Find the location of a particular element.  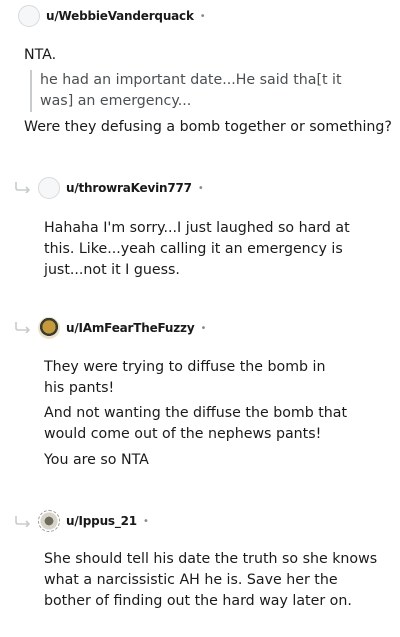

comment-header: u/throwraKevin777 • is located at coordinates (121, 188).